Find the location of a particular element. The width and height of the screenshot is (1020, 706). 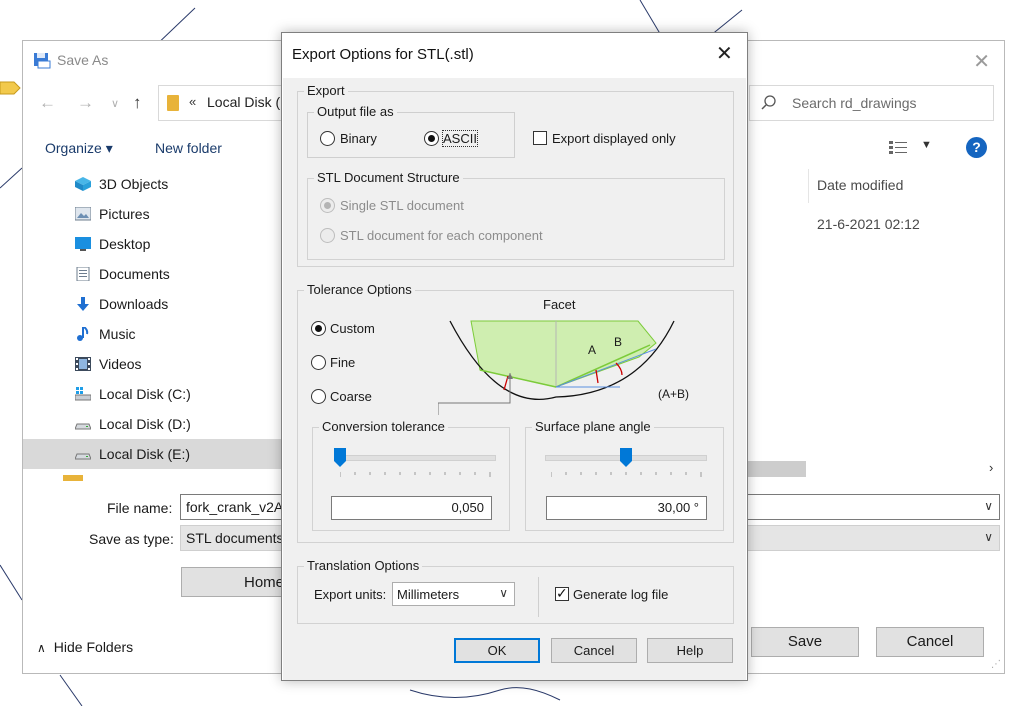

save-as-close-icon: ✕ is located at coordinates (981, 61).